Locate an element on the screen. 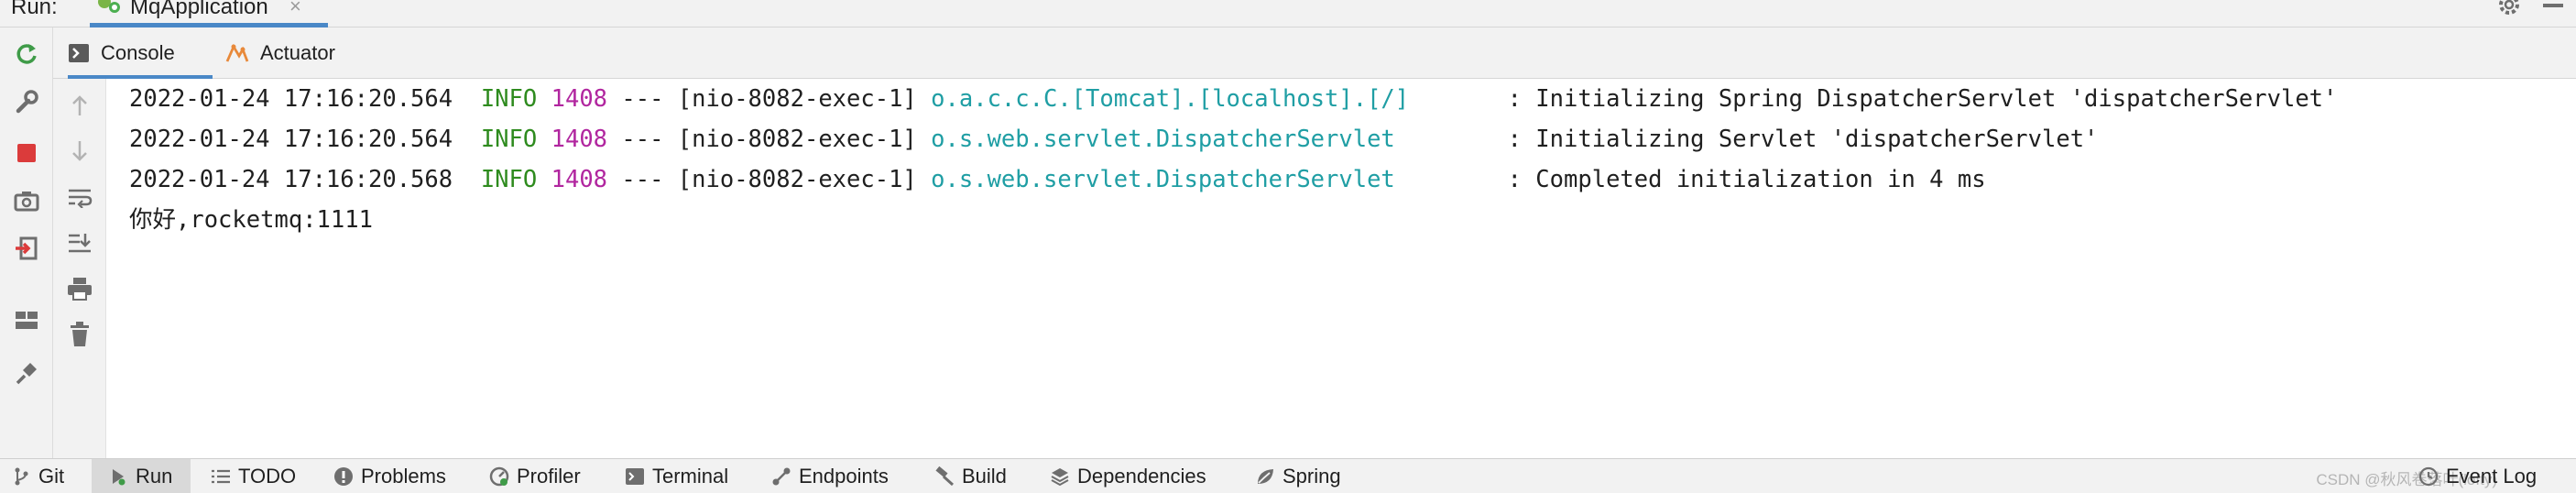  log-message: : Completed initialization in 4 ms is located at coordinates (1740, 179).